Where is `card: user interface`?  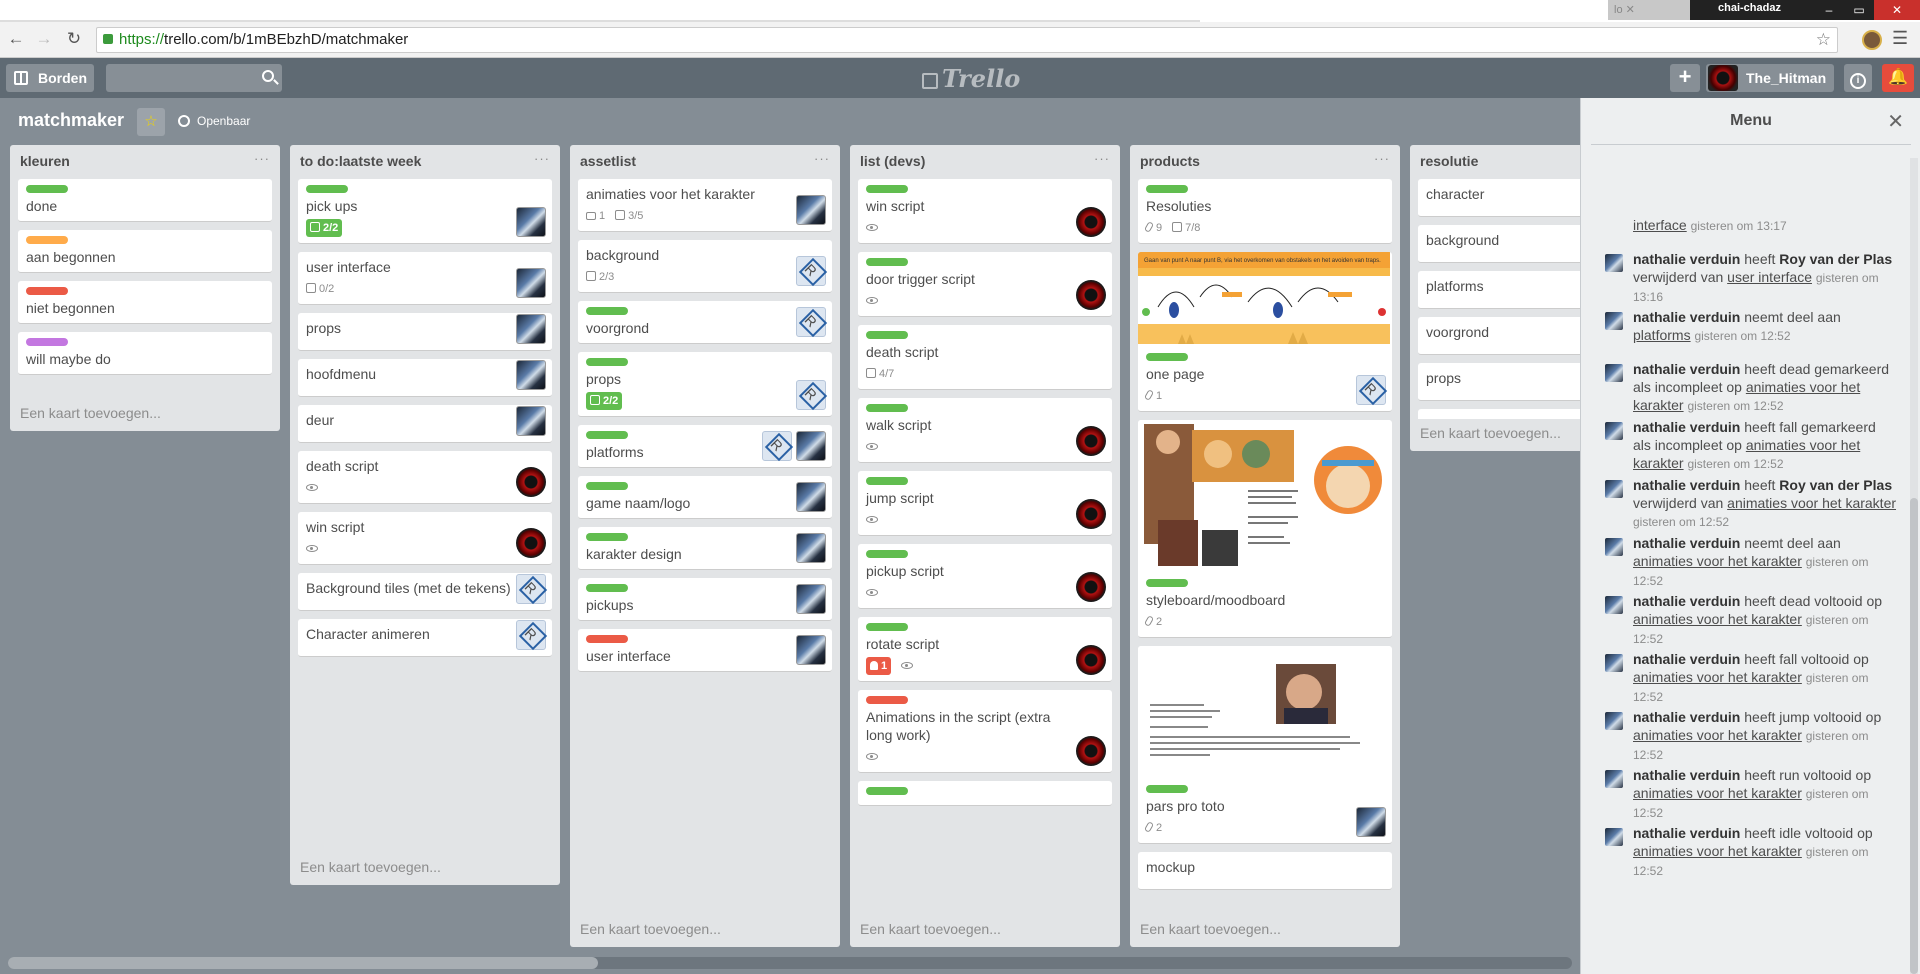 card: user interface is located at coordinates (705, 650).